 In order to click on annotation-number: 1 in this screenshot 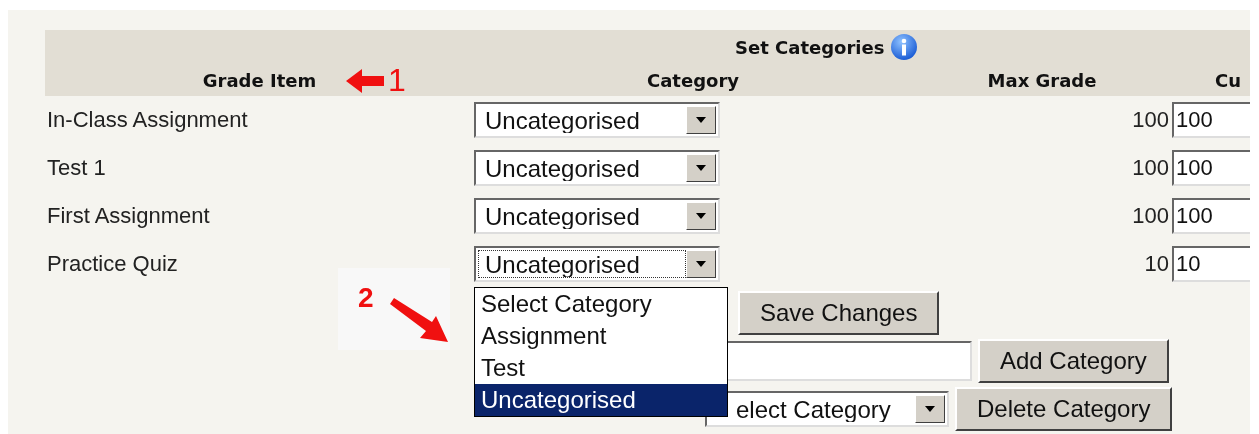, I will do `click(397, 80)`.